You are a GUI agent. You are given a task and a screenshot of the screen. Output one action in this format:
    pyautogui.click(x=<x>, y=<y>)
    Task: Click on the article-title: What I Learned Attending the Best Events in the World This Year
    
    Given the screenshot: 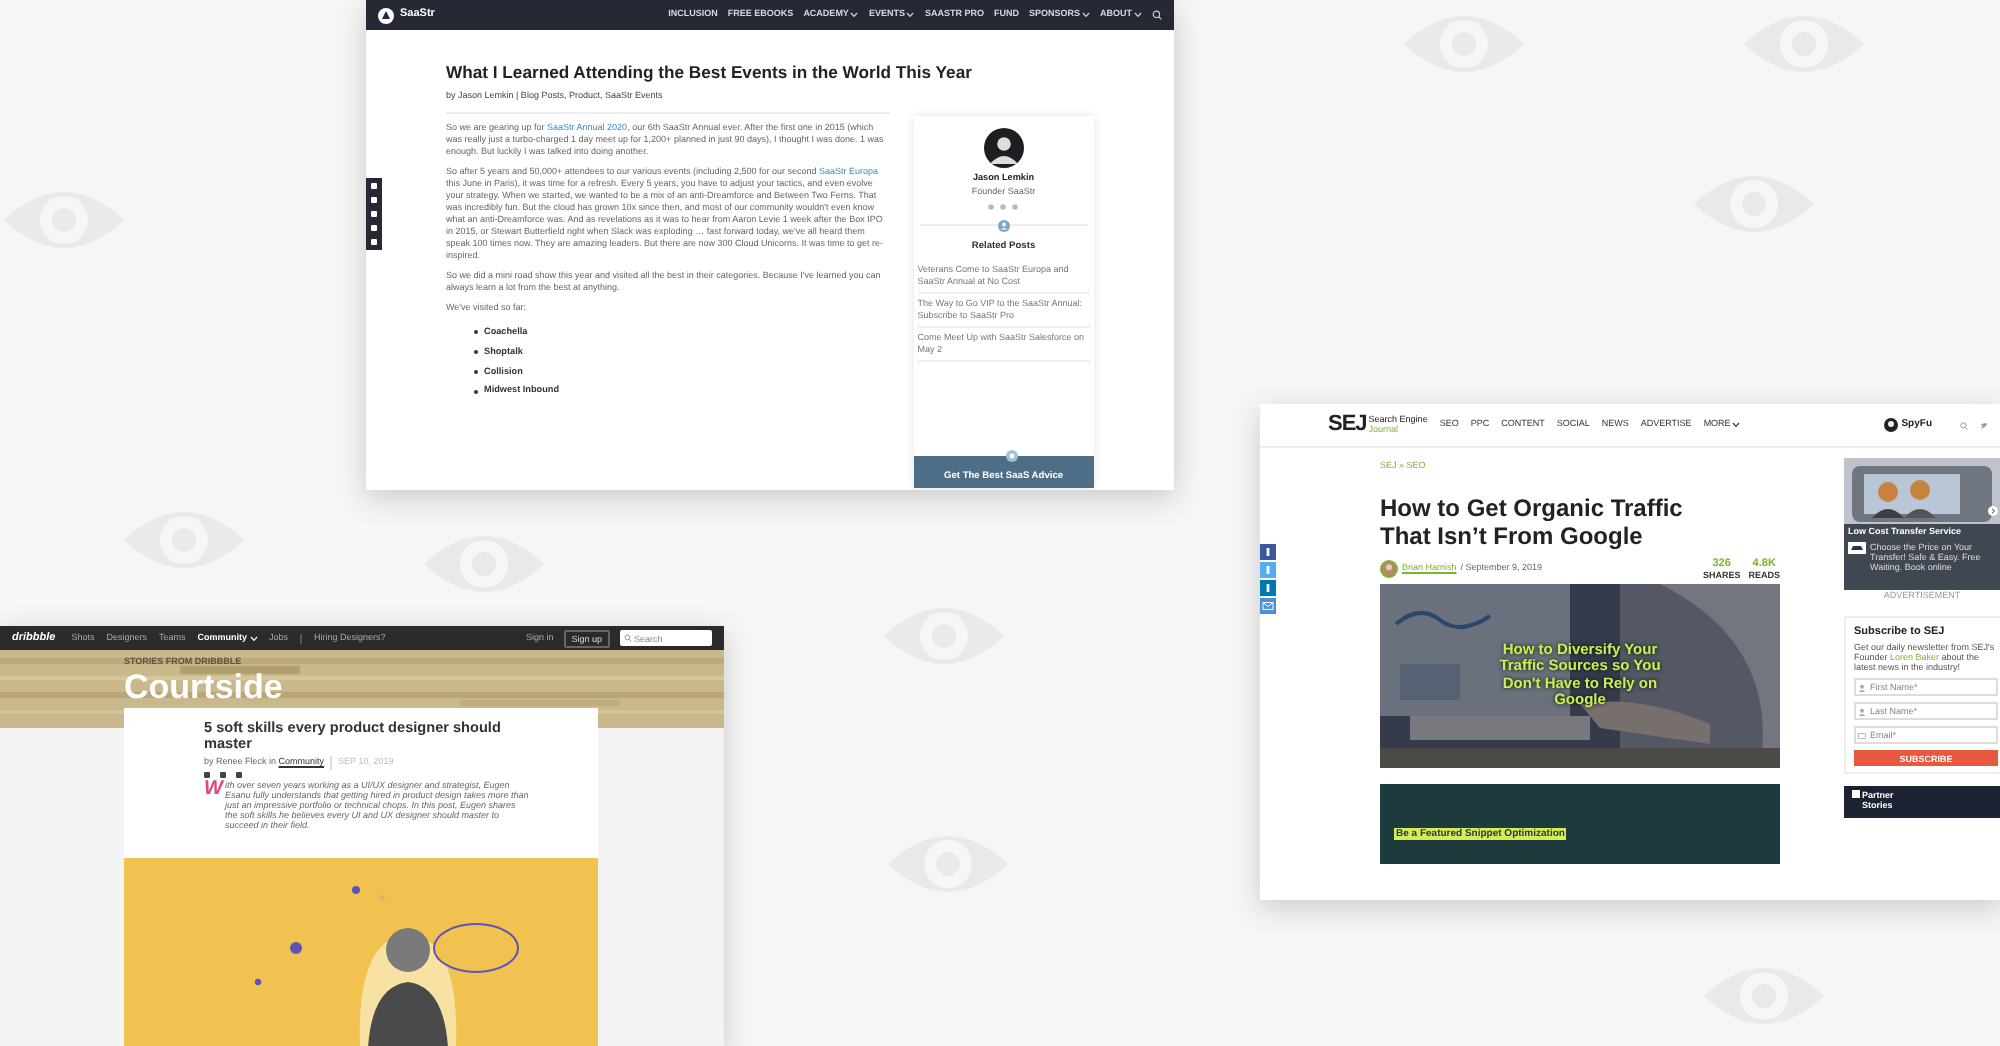 What is the action you would take?
    pyautogui.click(x=709, y=73)
    